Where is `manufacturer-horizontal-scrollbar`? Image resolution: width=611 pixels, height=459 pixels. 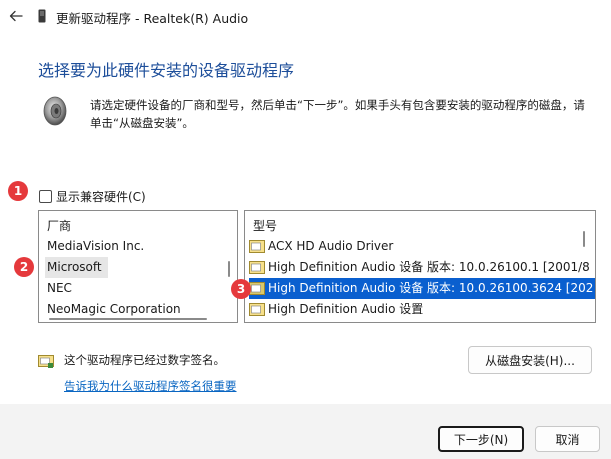
manufacturer-horizontal-scrollbar is located at coordinates (128, 319).